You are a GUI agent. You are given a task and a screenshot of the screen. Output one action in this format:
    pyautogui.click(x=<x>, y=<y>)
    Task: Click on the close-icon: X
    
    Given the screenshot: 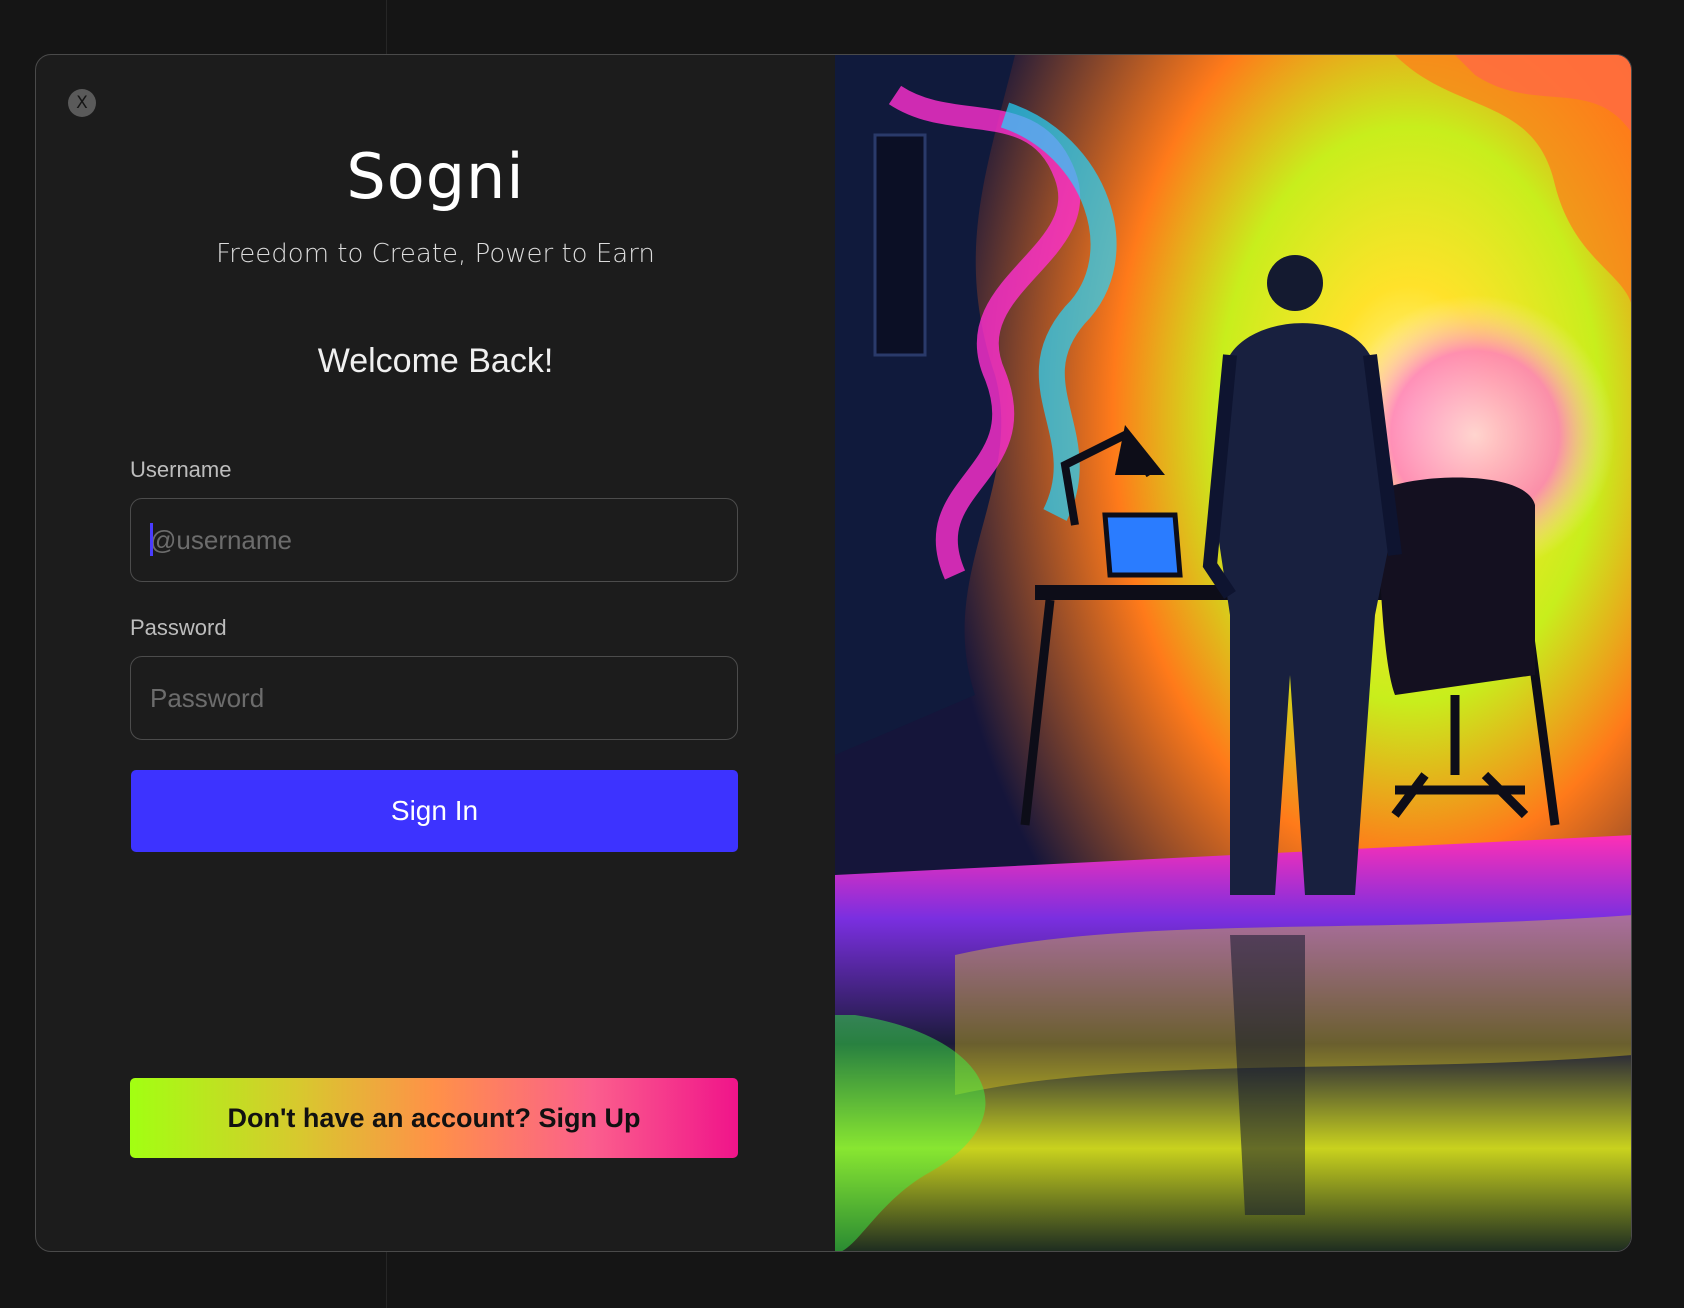 What is the action you would take?
    pyautogui.click(x=82, y=103)
    